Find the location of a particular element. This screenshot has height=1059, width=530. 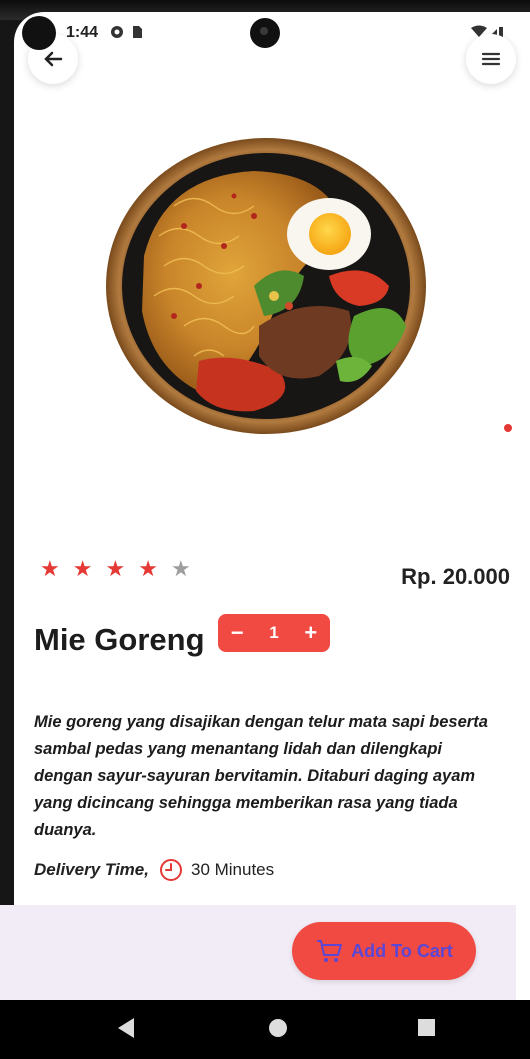

back-arrow-icon is located at coordinates (53, 59).